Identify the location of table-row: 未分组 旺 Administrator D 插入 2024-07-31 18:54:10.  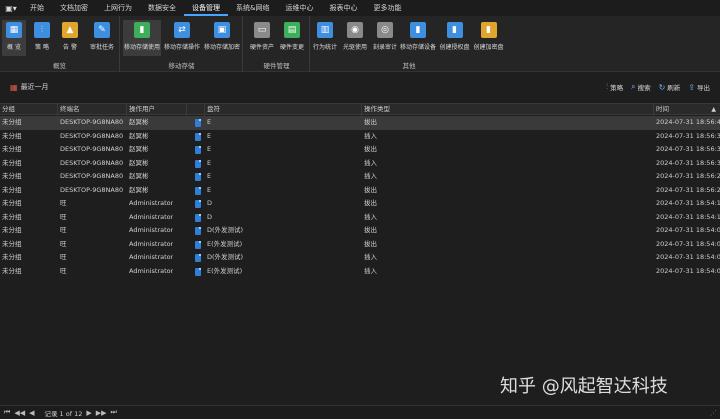
(360, 218).